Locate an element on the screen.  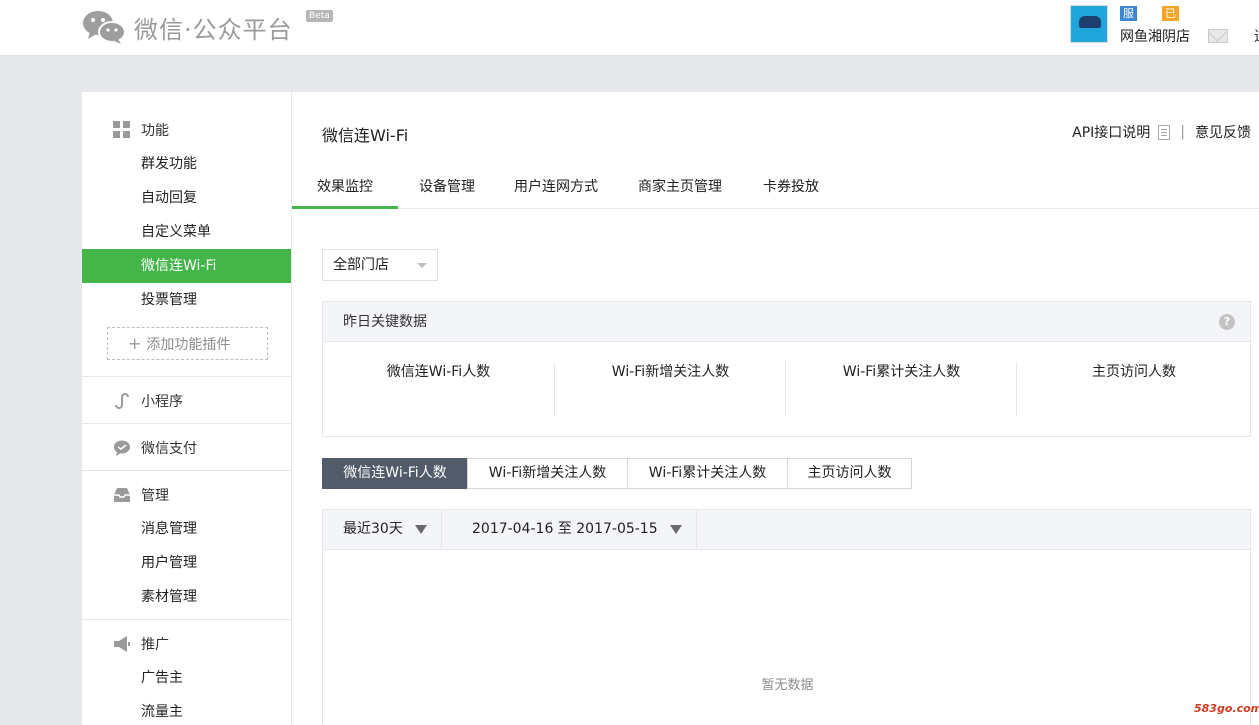
date-range-select: 2017-04-16 至 2017-05-15 is located at coordinates (577, 529).